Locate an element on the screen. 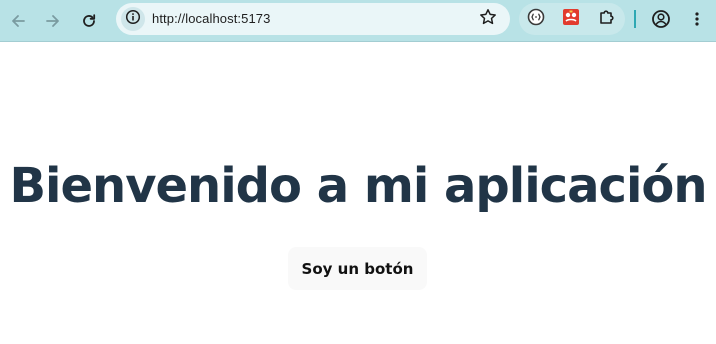 This screenshot has height=344, width=716. main-button: Soy un botón is located at coordinates (357, 268).